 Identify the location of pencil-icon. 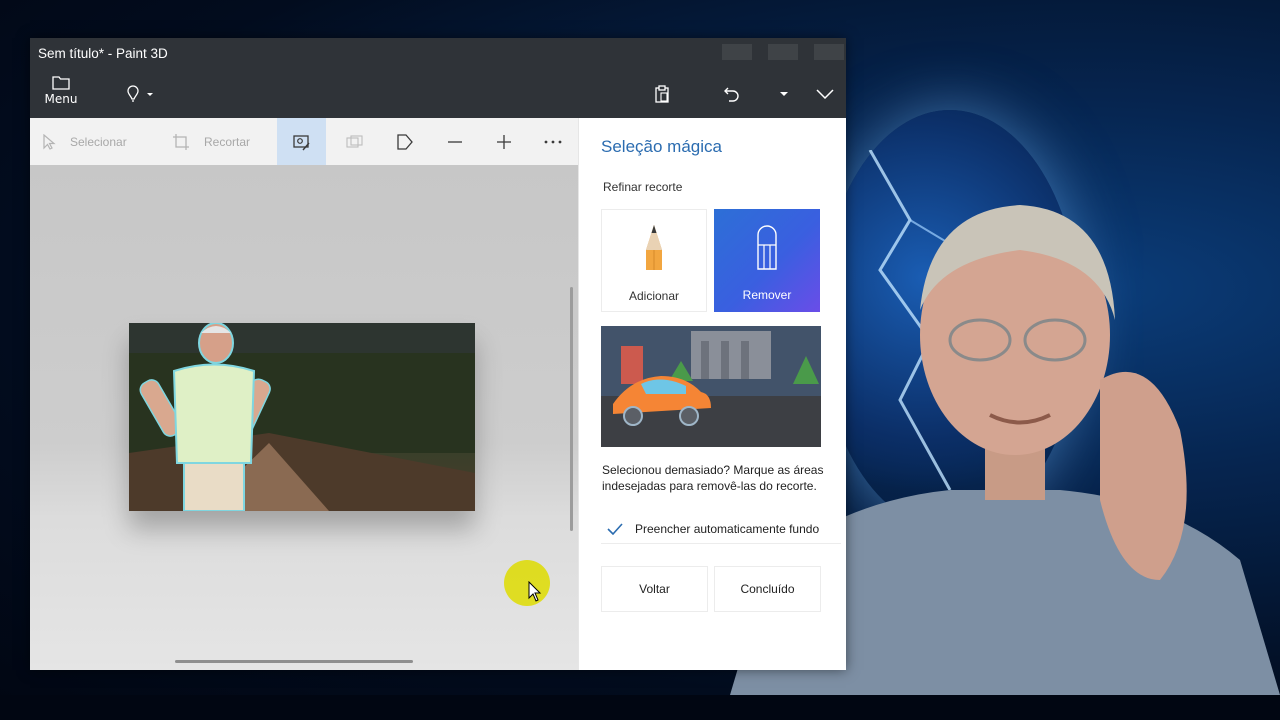
(654, 247).